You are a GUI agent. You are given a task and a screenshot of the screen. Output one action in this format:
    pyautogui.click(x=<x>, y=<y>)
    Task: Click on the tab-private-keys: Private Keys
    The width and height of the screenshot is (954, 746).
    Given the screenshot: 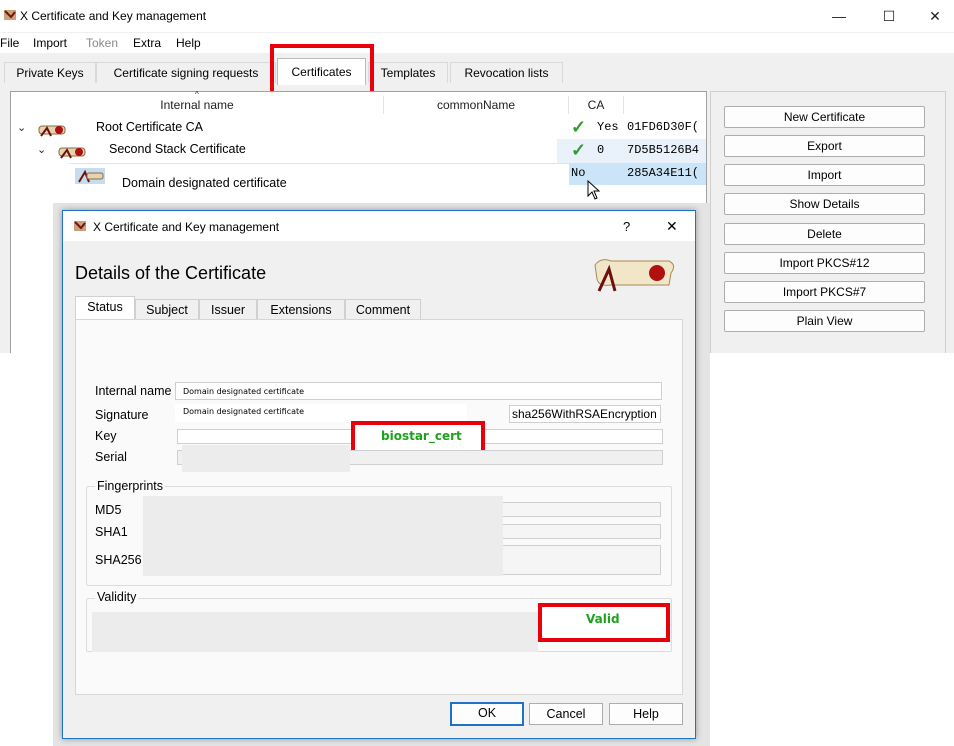 What is the action you would take?
    pyautogui.click(x=50, y=72)
    